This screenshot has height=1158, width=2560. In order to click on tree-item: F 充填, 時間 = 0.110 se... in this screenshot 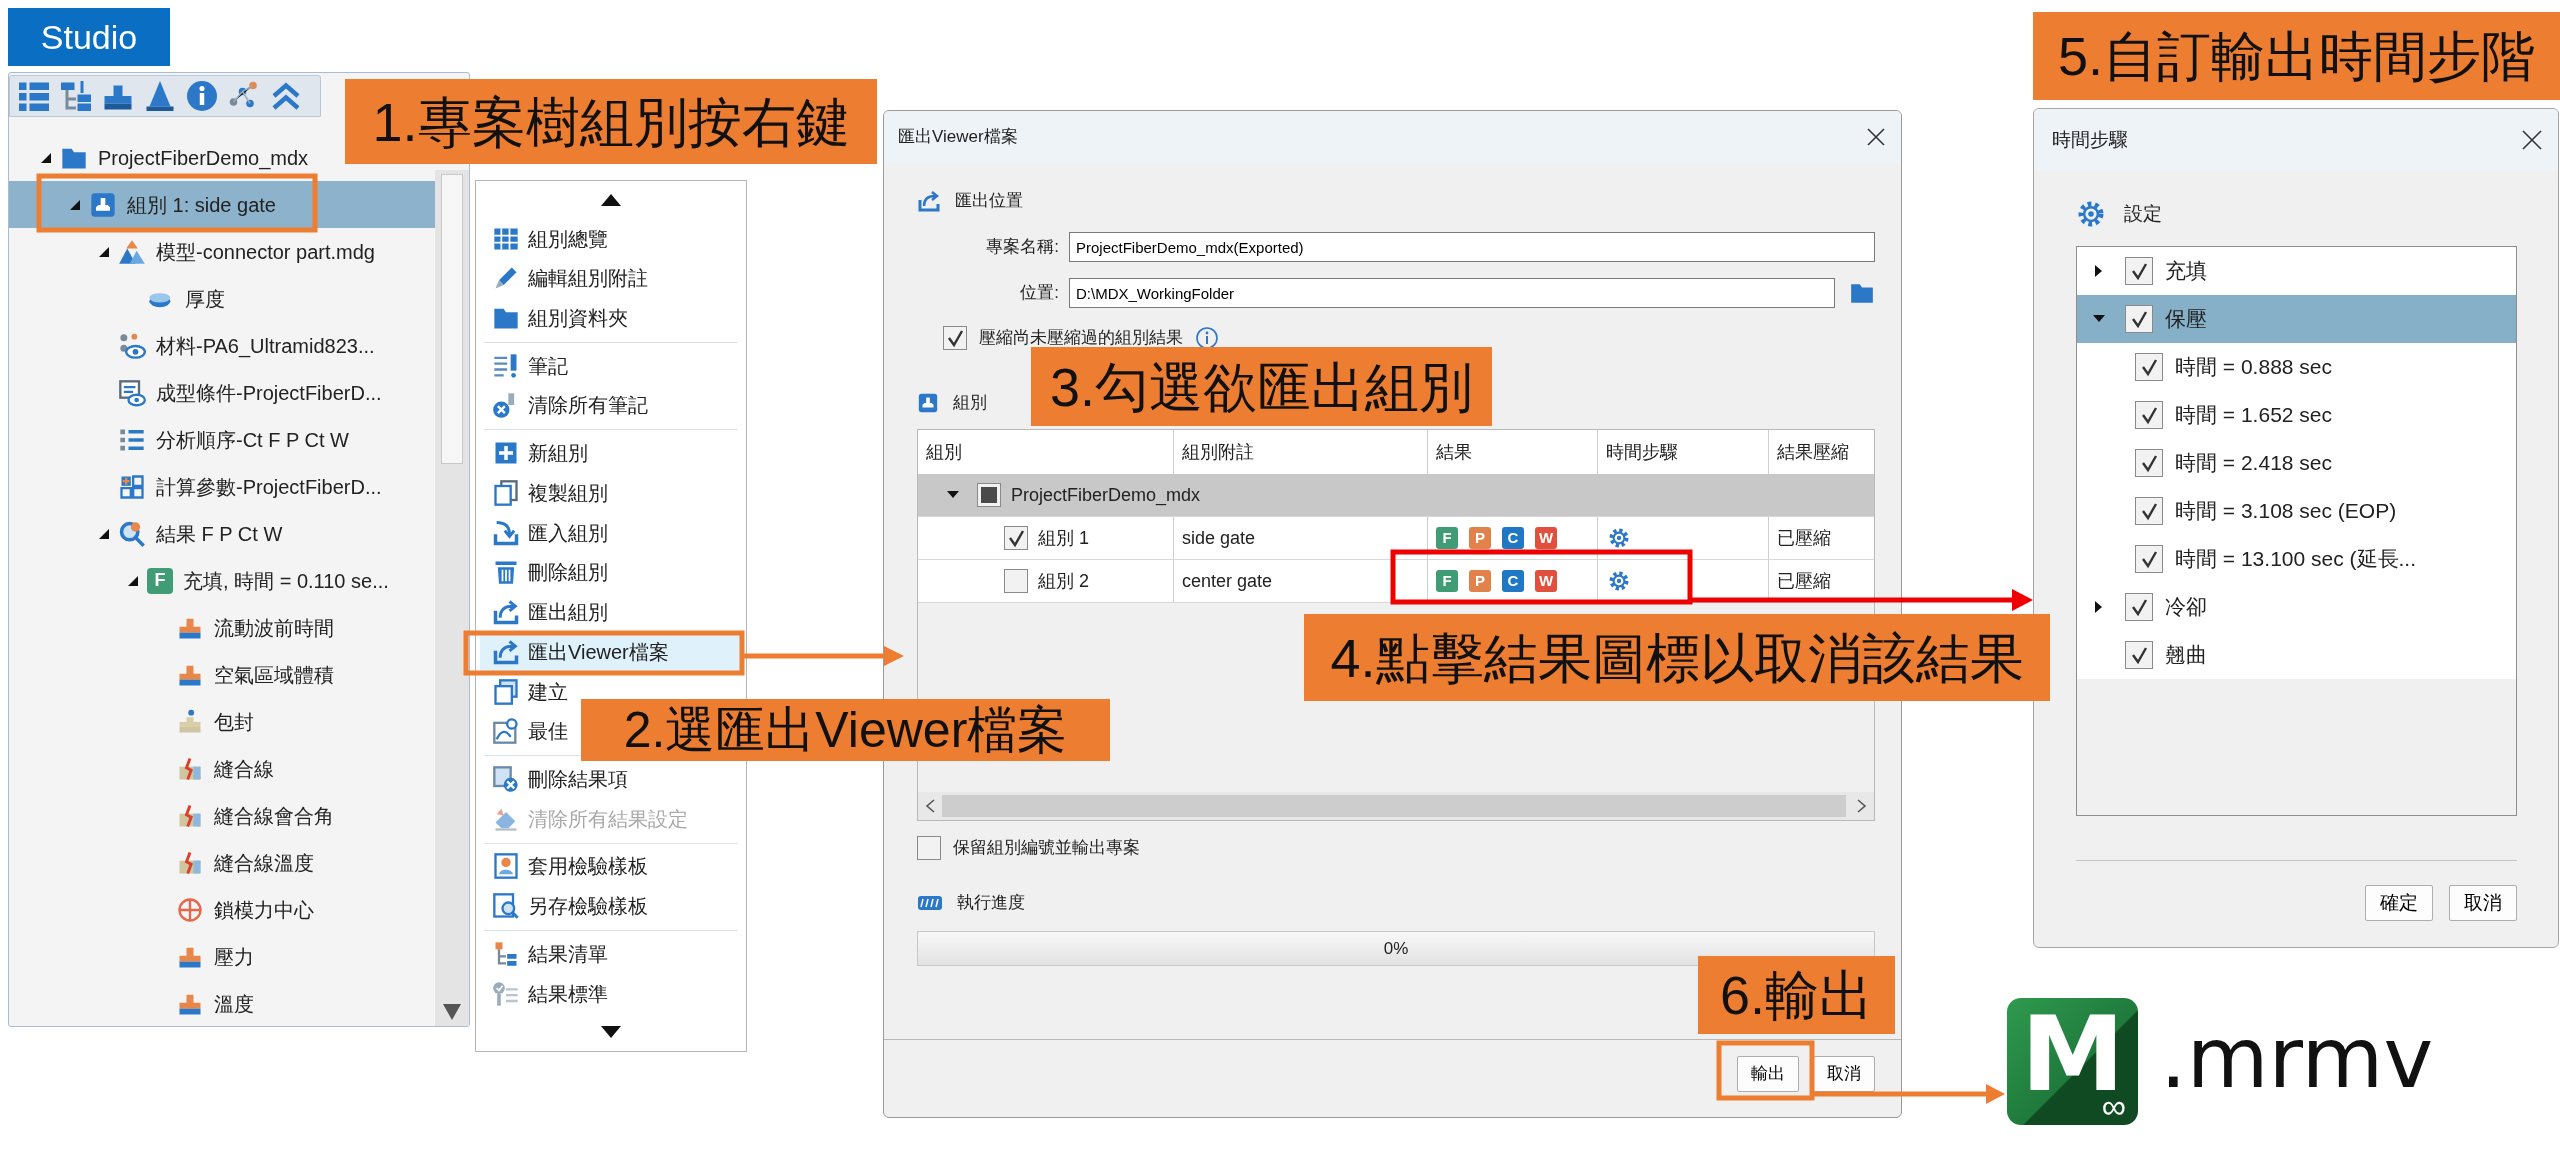, I will do `click(202, 580)`.